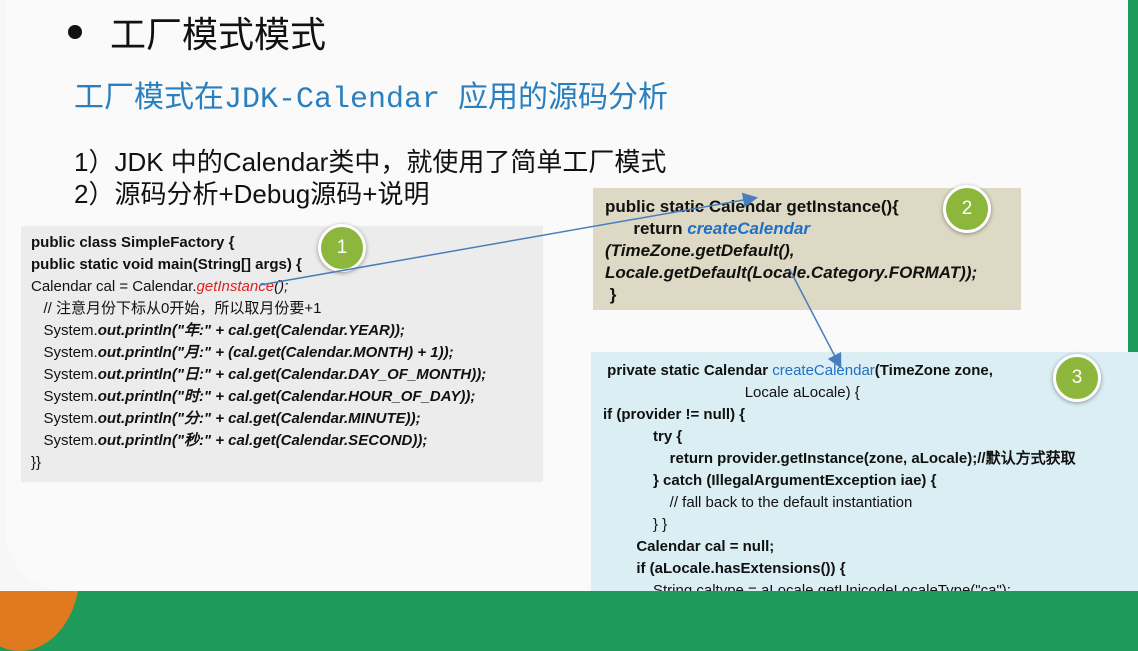  I want to click on code-text: private static Calendar, so click(688, 370).